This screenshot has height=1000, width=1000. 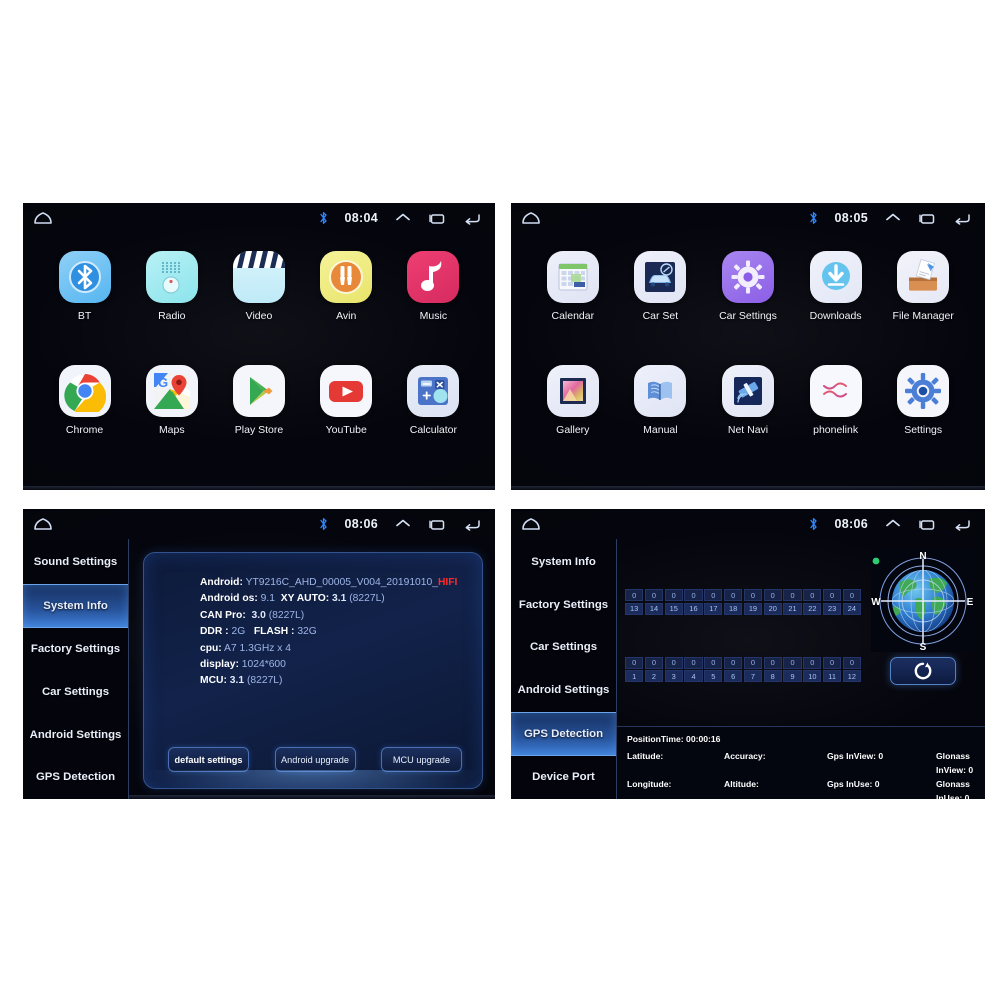 I want to click on app-tile-video: Video, so click(x=258, y=300).